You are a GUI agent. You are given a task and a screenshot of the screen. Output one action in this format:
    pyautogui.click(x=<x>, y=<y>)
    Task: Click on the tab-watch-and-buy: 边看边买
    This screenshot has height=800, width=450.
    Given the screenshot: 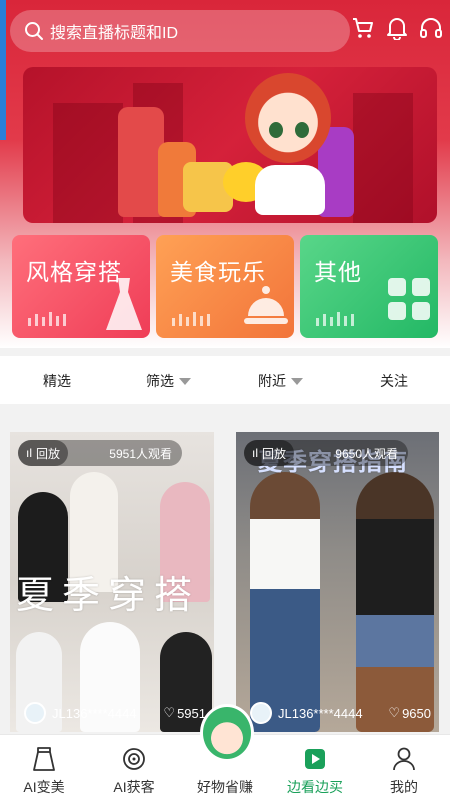 What is the action you would take?
    pyautogui.click(x=315, y=771)
    